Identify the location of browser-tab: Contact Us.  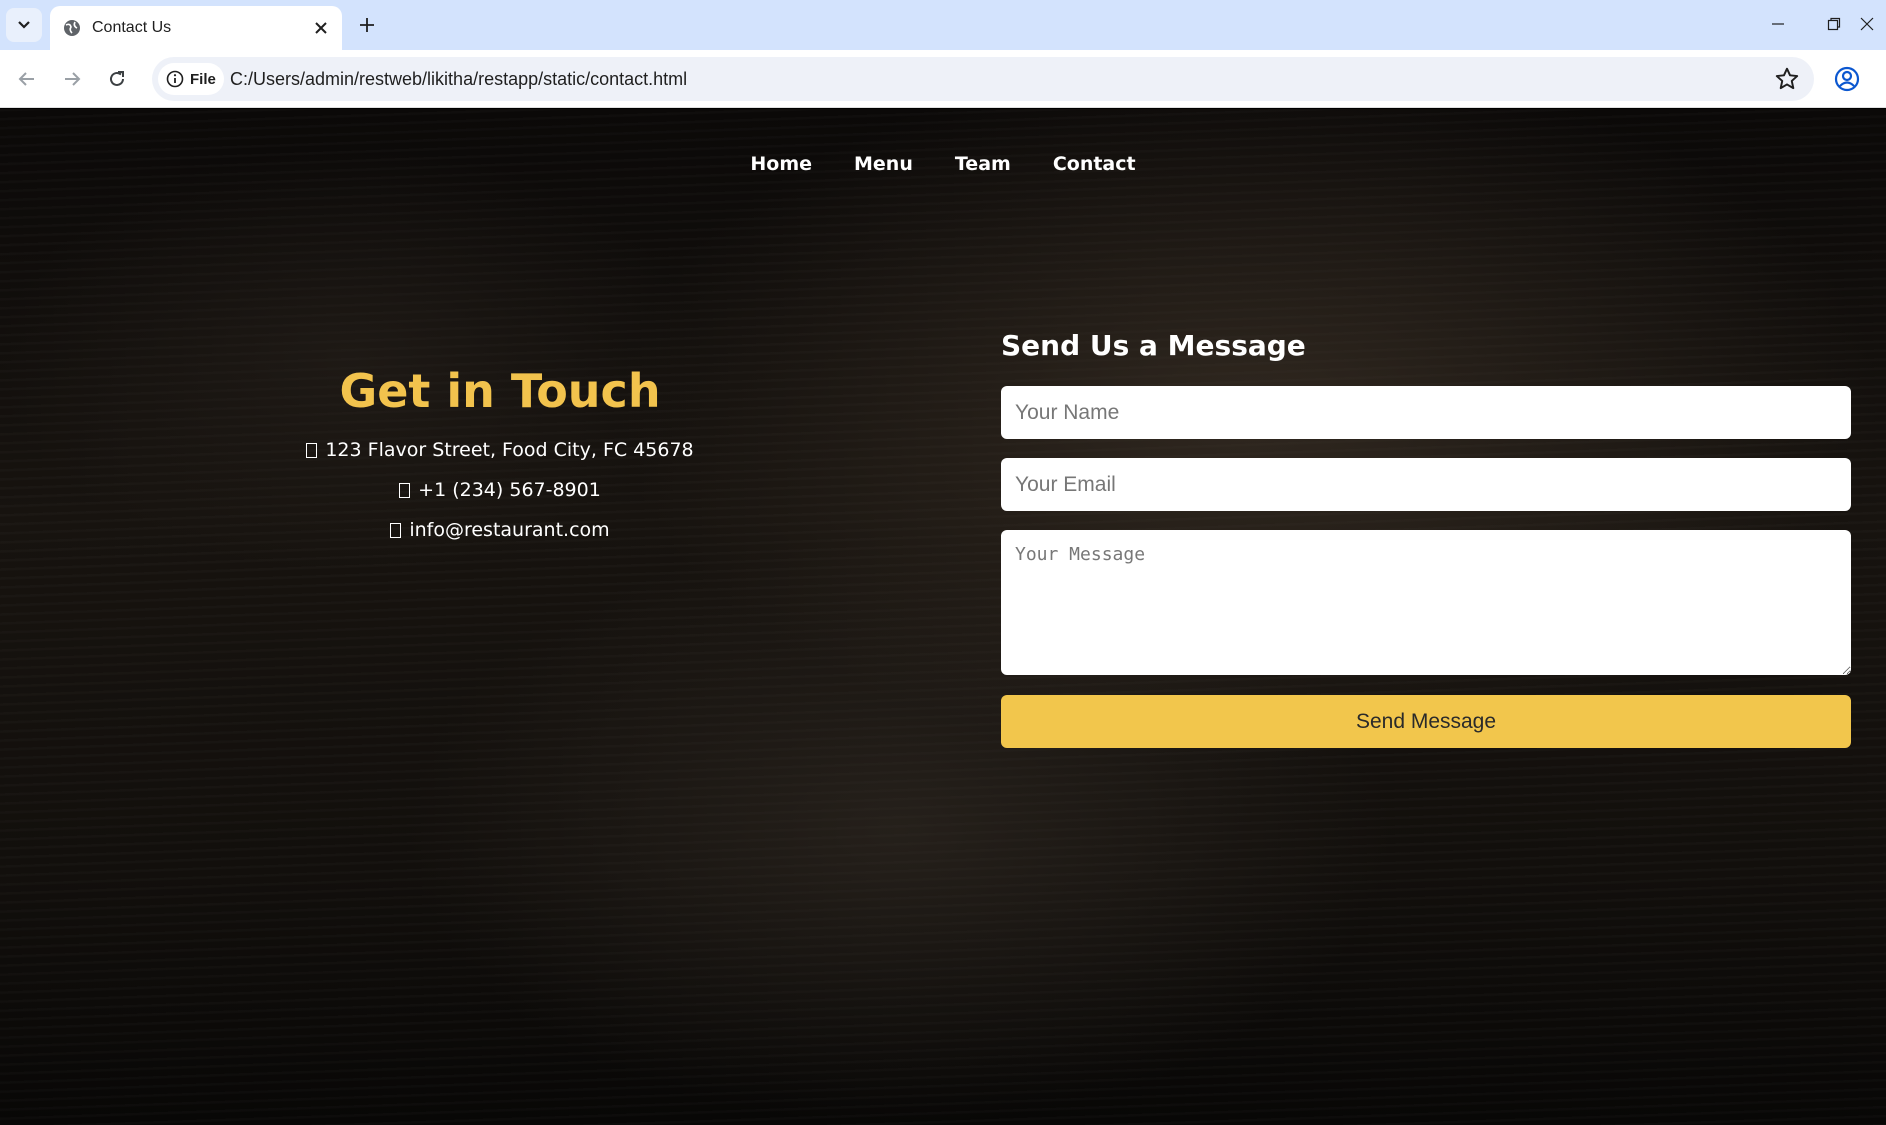
(196, 28).